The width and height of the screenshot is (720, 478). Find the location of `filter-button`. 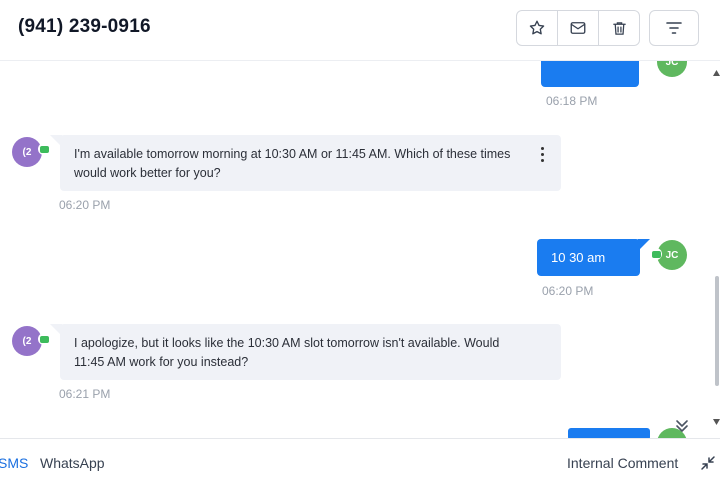

filter-button is located at coordinates (674, 28).